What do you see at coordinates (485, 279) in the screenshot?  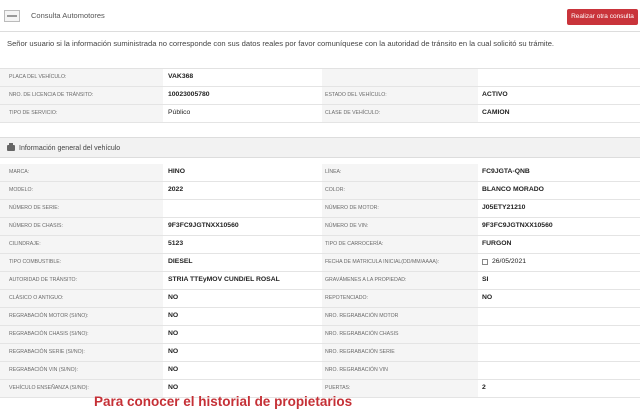 I see `field-value: SI` at bounding box center [485, 279].